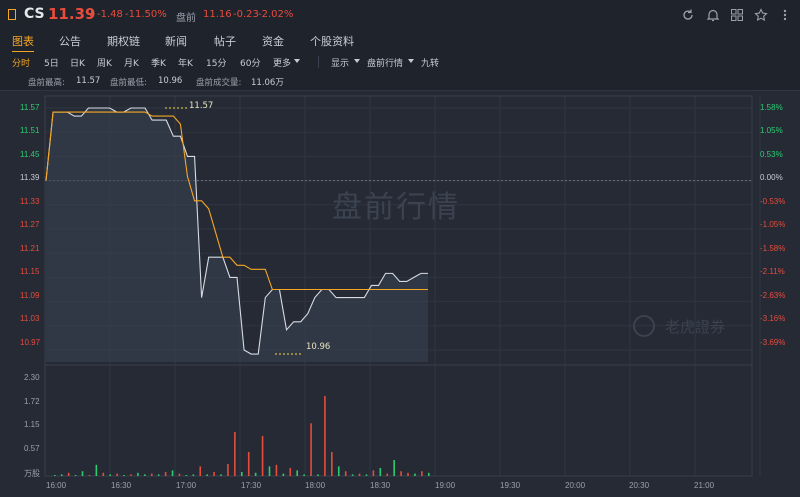  Describe the element at coordinates (158, 62) in the screenshot. I see `period-quarterly-k: 季K` at that location.